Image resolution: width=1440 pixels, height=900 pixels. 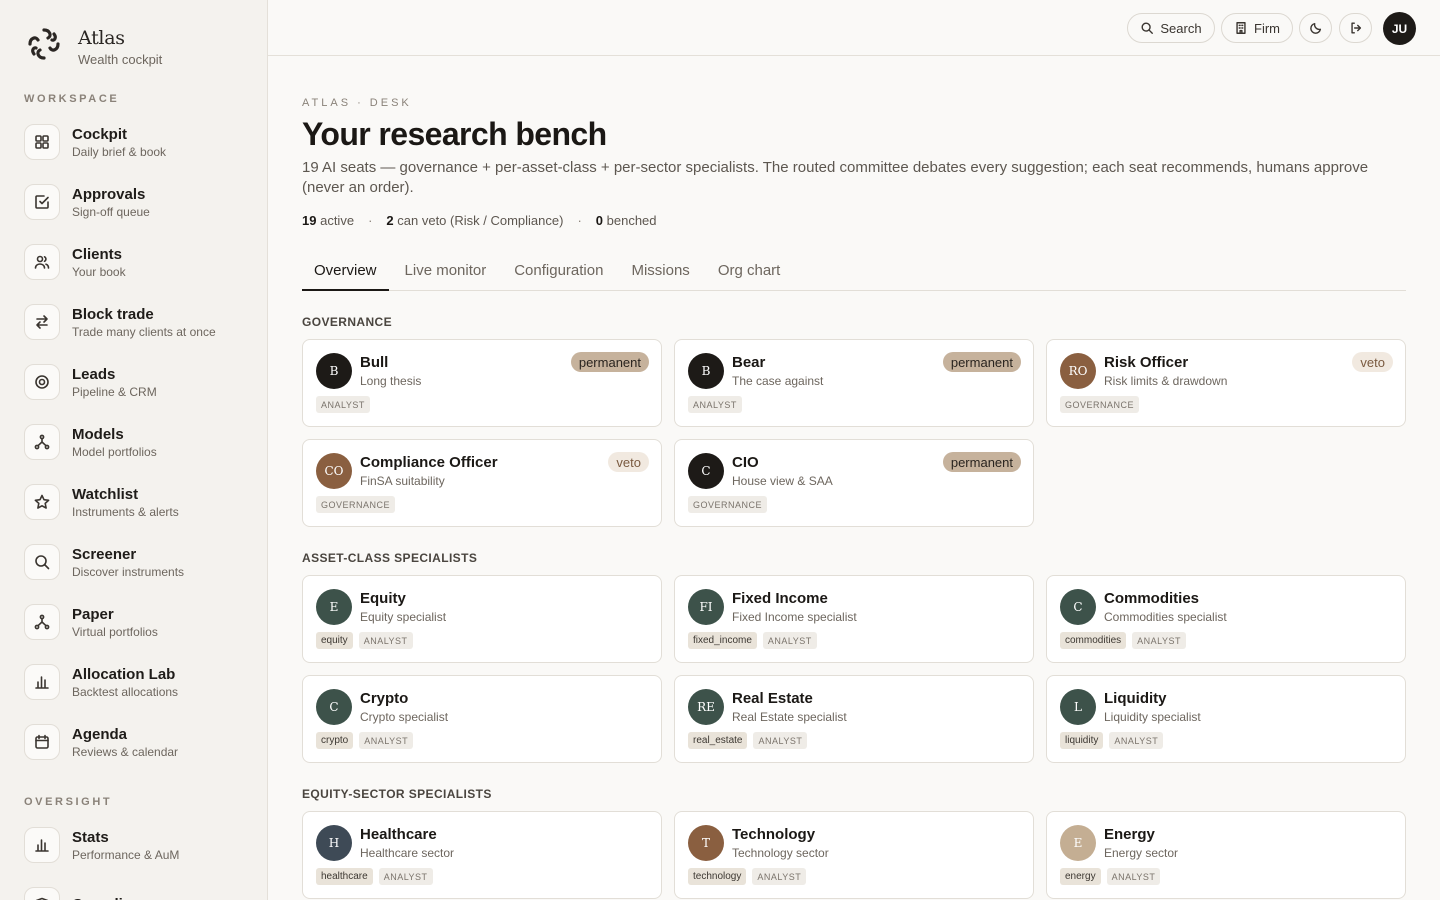 I want to click on seat-avatar: T, so click(x=706, y=843).